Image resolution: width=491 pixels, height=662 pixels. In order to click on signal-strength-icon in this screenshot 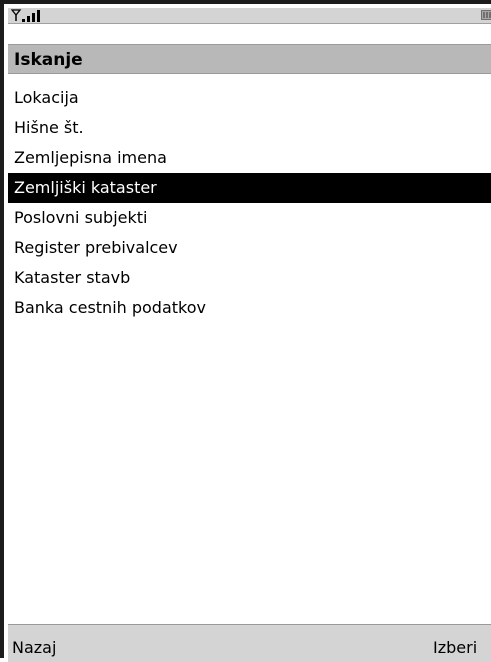, I will do `click(31, 15)`.